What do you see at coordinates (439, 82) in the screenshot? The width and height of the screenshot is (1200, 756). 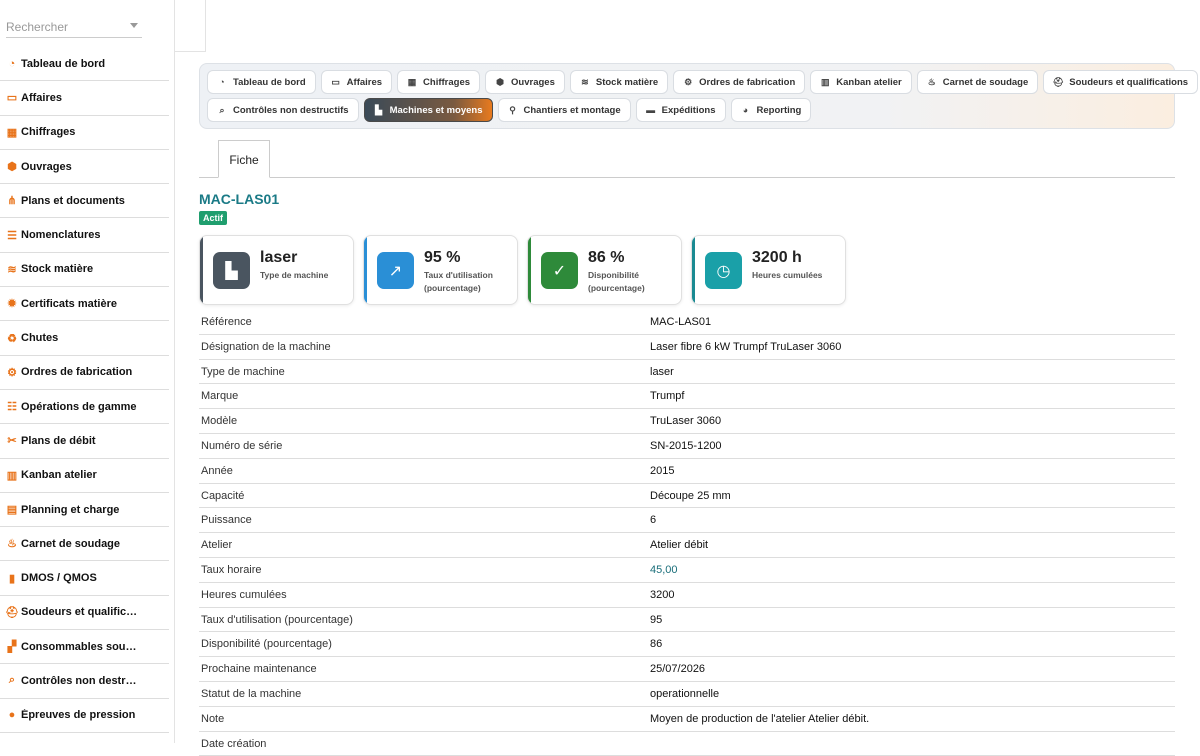 I see `module-tab: ▦ Chiffrages` at bounding box center [439, 82].